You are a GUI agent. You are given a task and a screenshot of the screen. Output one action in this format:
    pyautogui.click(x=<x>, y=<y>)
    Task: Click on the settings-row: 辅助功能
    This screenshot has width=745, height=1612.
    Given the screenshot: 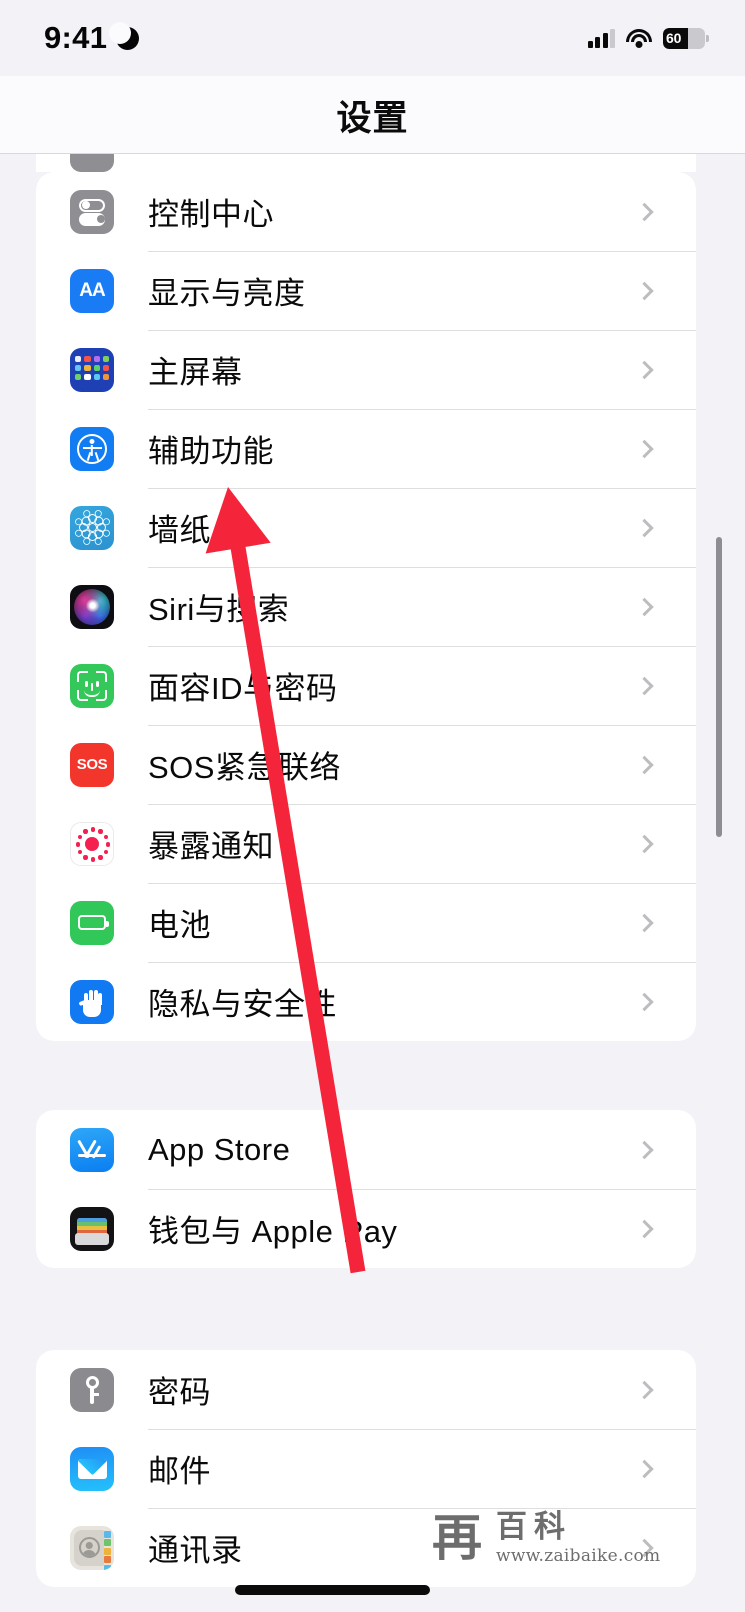 What is the action you would take?
    pyautogui.click(x=366, y=448)
    